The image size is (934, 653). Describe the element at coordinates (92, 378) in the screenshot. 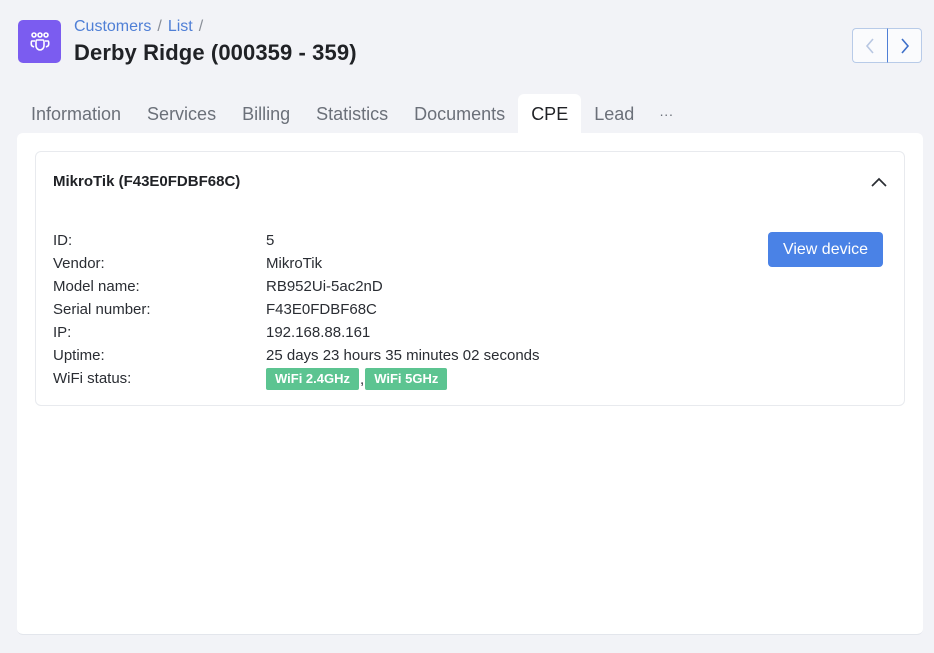

I see `property-label: WiFi status:` at that location.